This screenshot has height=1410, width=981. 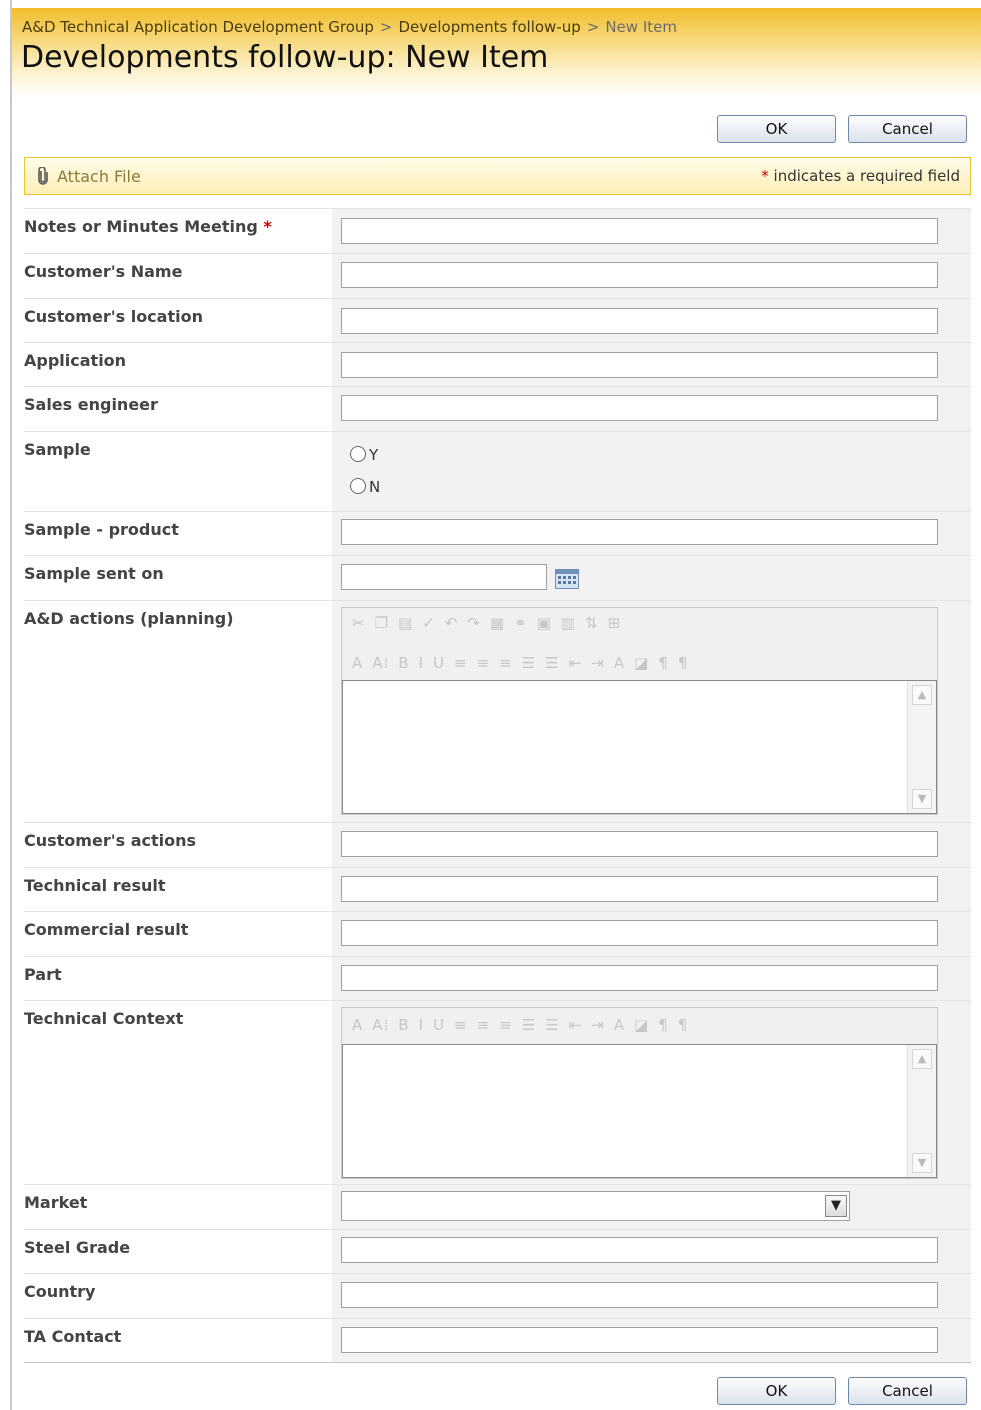 What do you see at coordinates (907, 1391) in the screenshot?
I see `cancel-button-bottom: Cancel` at bounding box center [907, 1391].